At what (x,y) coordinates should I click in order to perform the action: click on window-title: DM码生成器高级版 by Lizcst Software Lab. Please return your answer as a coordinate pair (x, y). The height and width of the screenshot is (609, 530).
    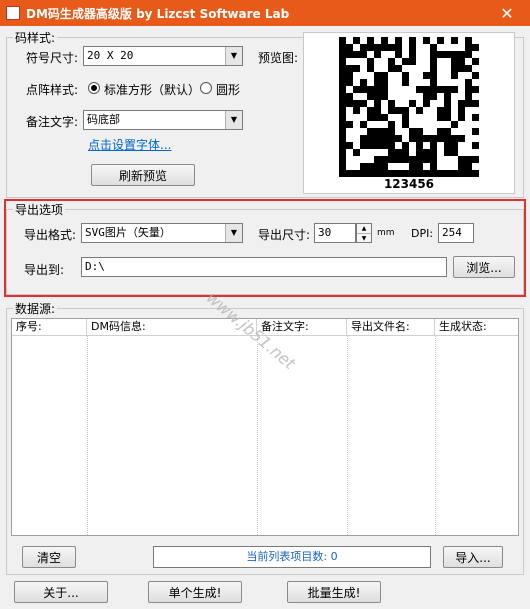
    Looking at the image, I should click on (158, 14).